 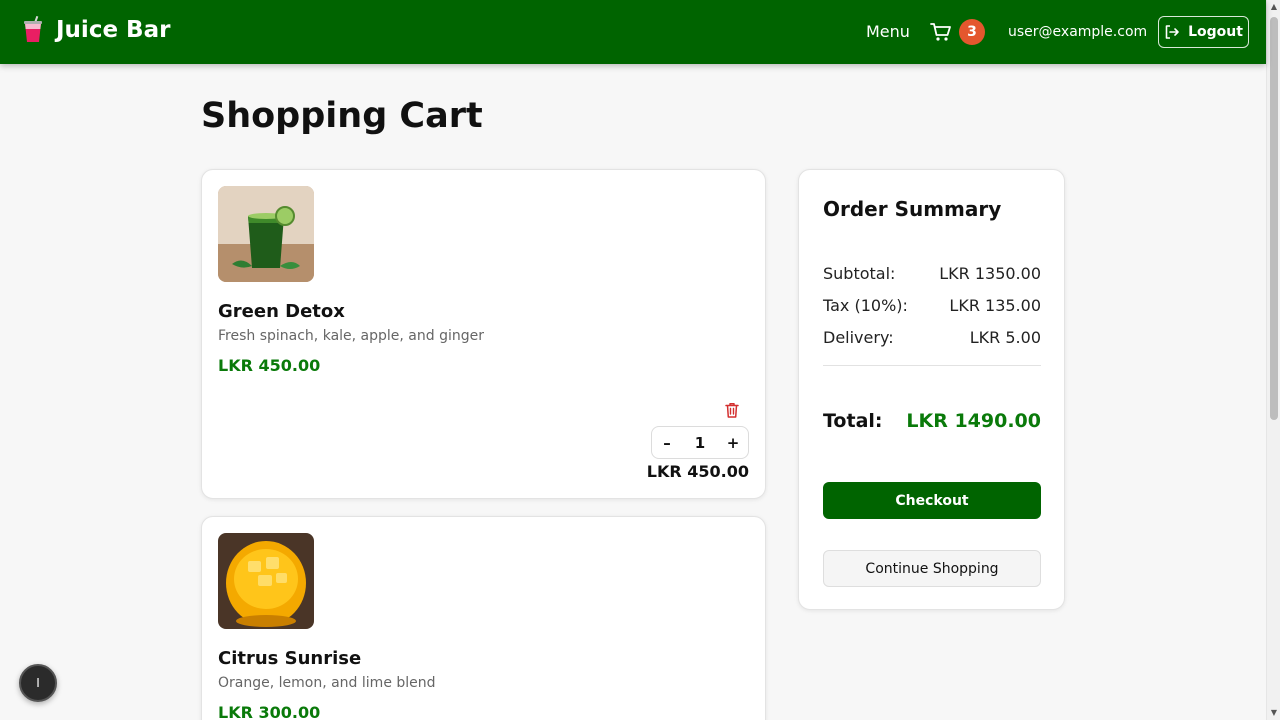 I want to click on navbar: Juice Bar Menu 3 user@example.com Logout, so click(x=633, y=32).